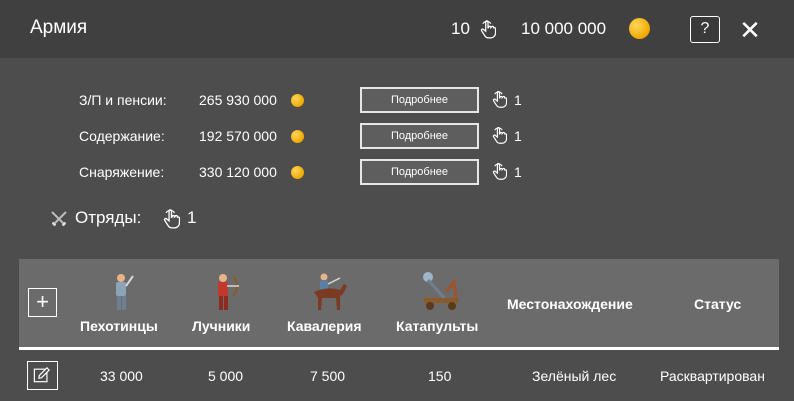 The image size is (794, 401). Describe the element at coordinates (121, 376) in the screenshot. I see `cell-infantry: 33 000` at that location.